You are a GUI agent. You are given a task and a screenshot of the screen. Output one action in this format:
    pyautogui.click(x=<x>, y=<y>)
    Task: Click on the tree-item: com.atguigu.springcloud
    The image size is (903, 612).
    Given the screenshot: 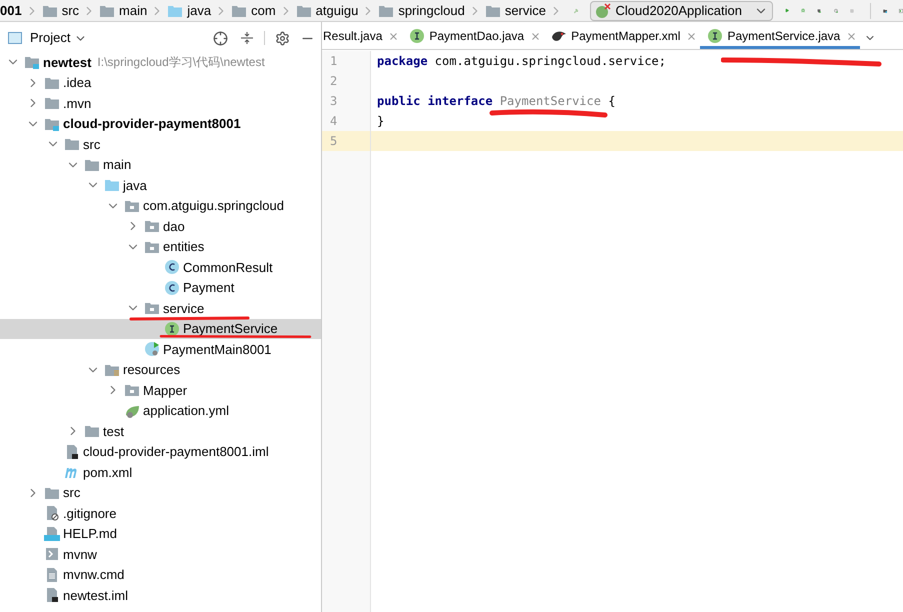 What is the action you would take?
    pyautogui.click(x=160, y=206)
    